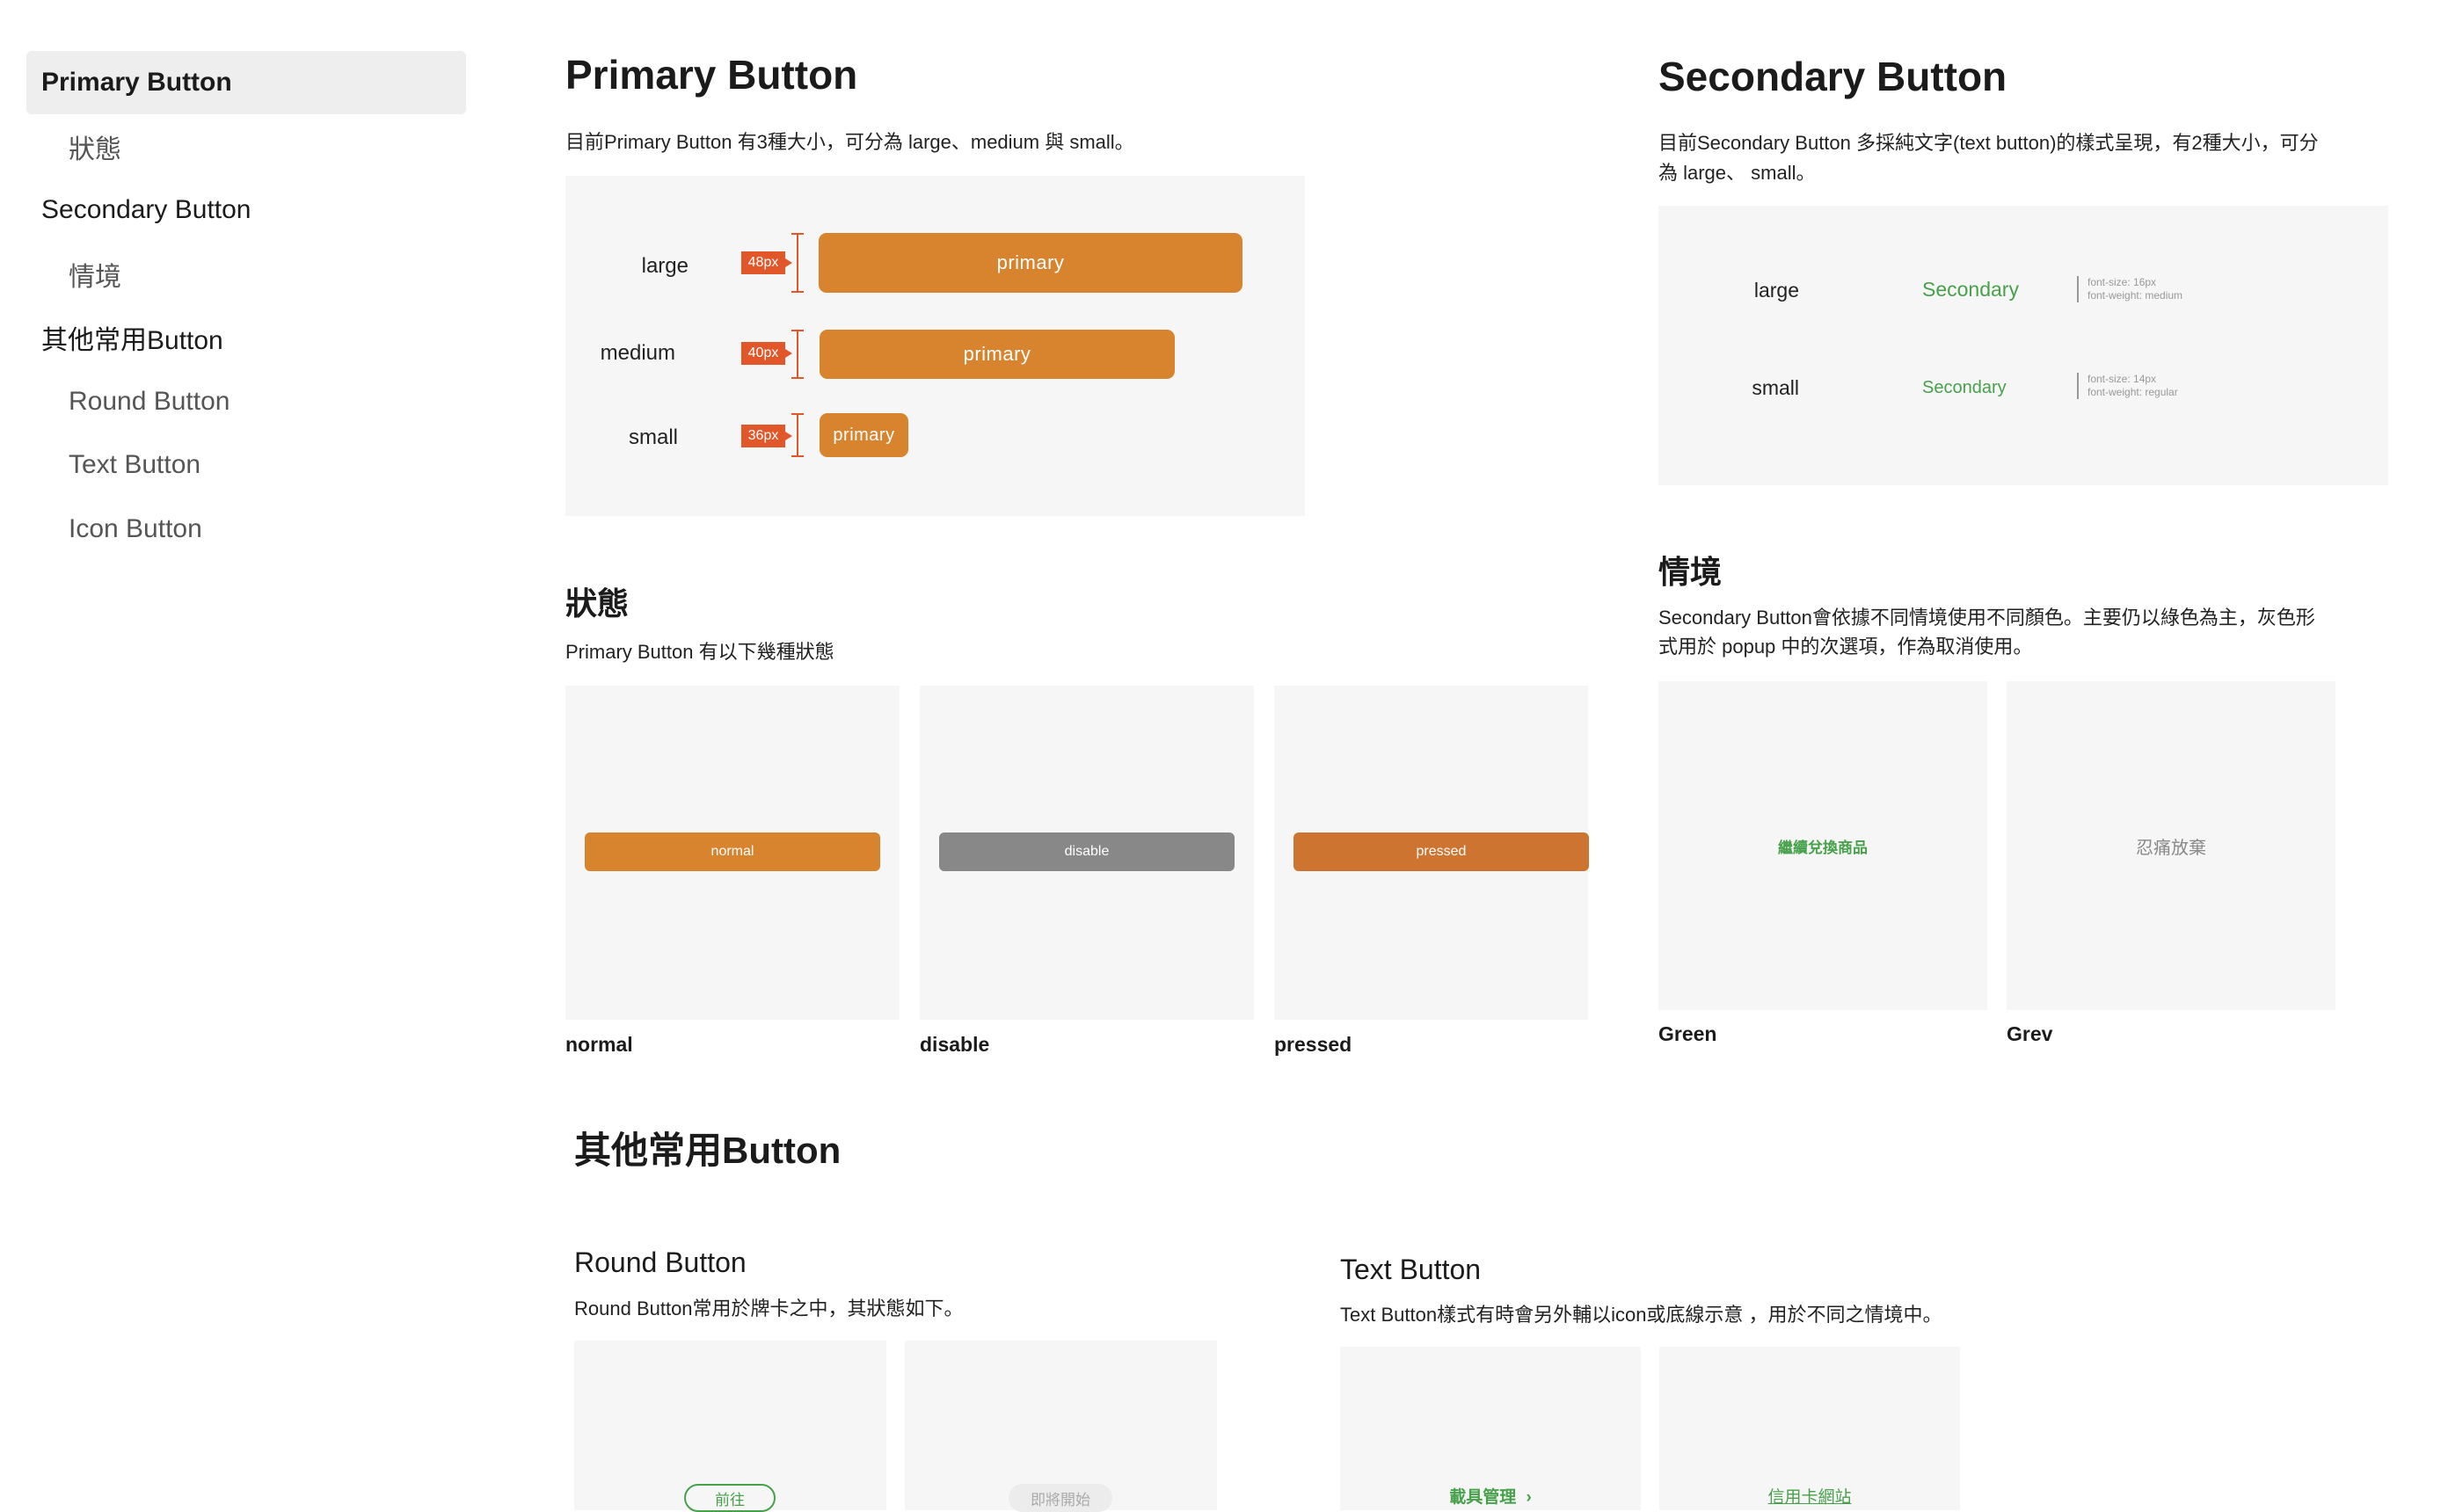 The image size is (2441, 1512). Describe the element at coordinates (2030, 1034) in the screenshot. I see `context-caption-grey: Grev` at that location.